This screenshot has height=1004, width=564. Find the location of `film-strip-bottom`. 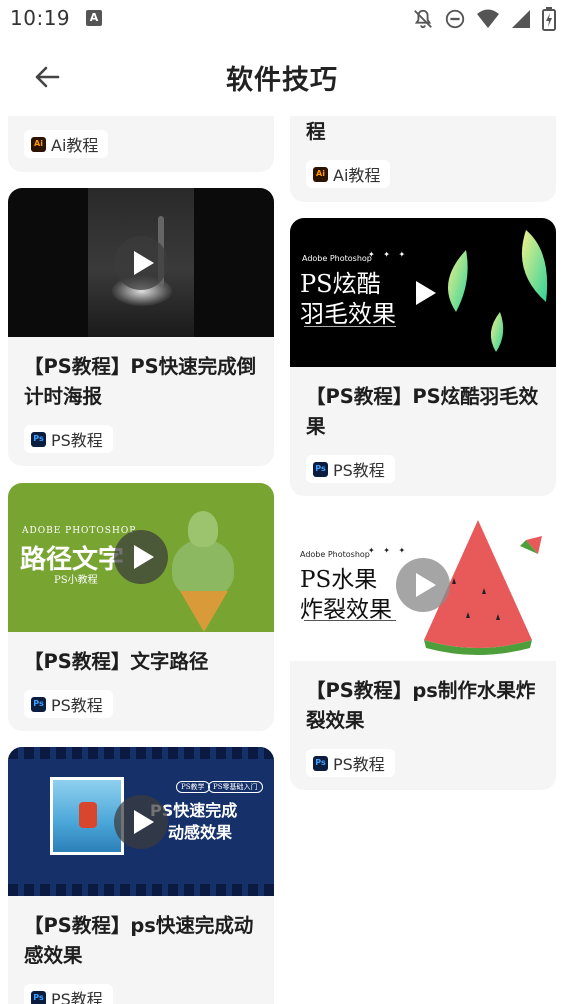

film-strip-bottom is located at coordinates (141, 890).